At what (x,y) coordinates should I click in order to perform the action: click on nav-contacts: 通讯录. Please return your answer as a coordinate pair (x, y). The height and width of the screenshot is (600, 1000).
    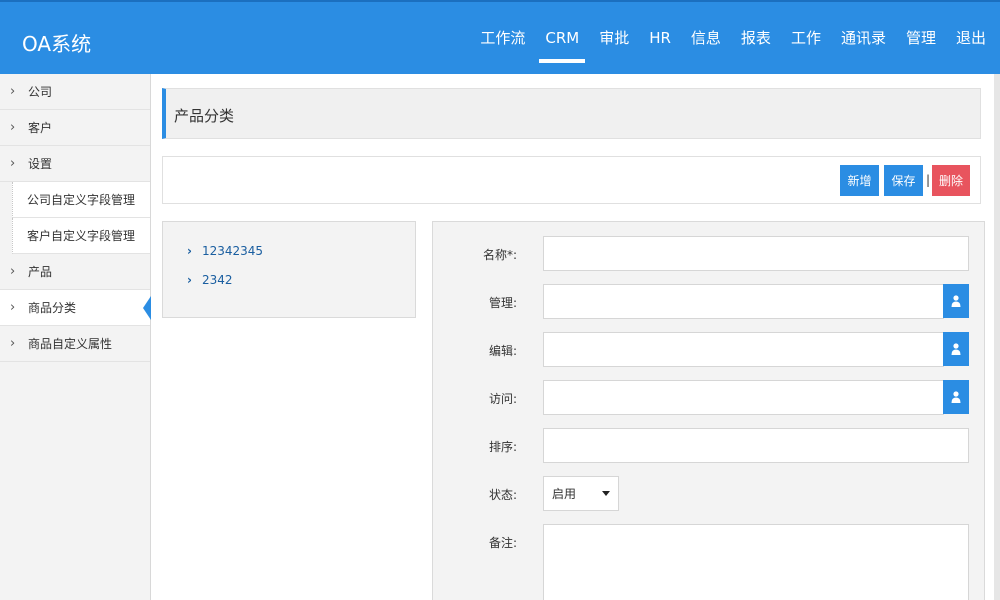
    Looking at the image, I should click on (863, 45).